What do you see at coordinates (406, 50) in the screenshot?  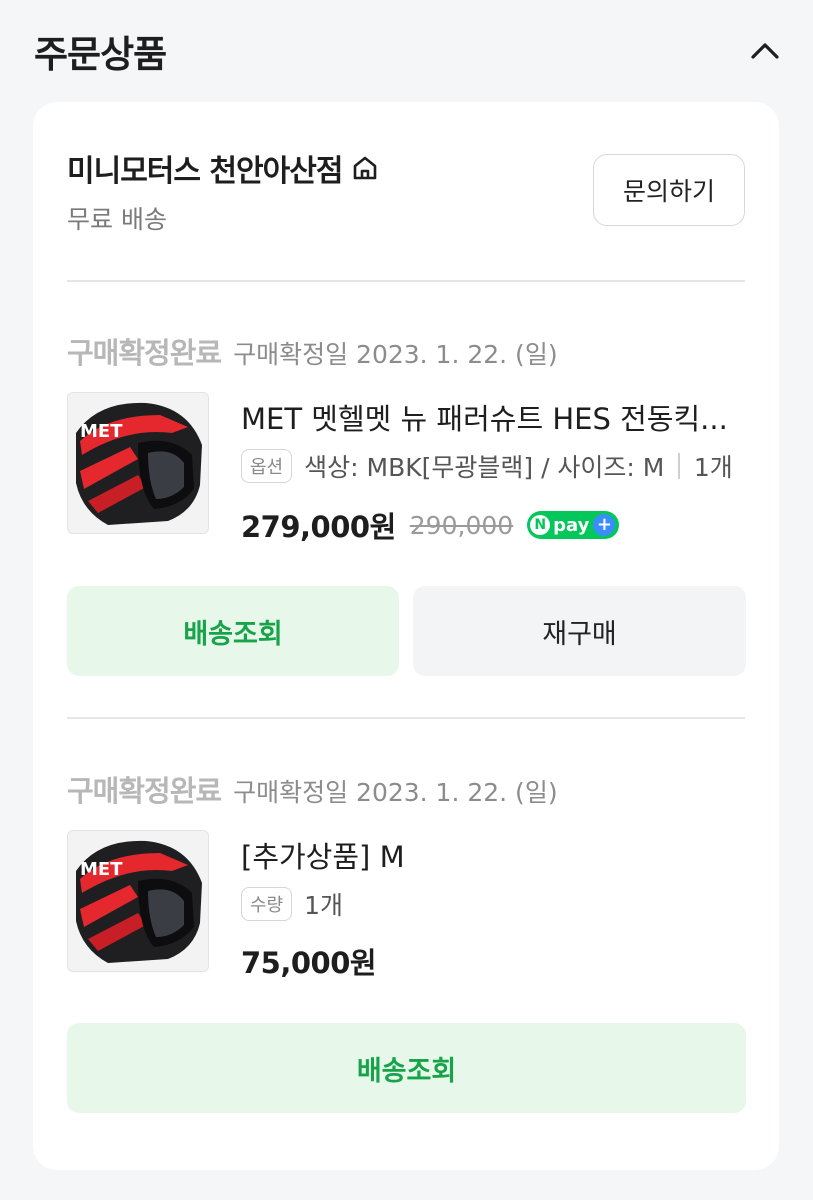 I see `section-header: 주문상품` at bounding box center [406, 50].